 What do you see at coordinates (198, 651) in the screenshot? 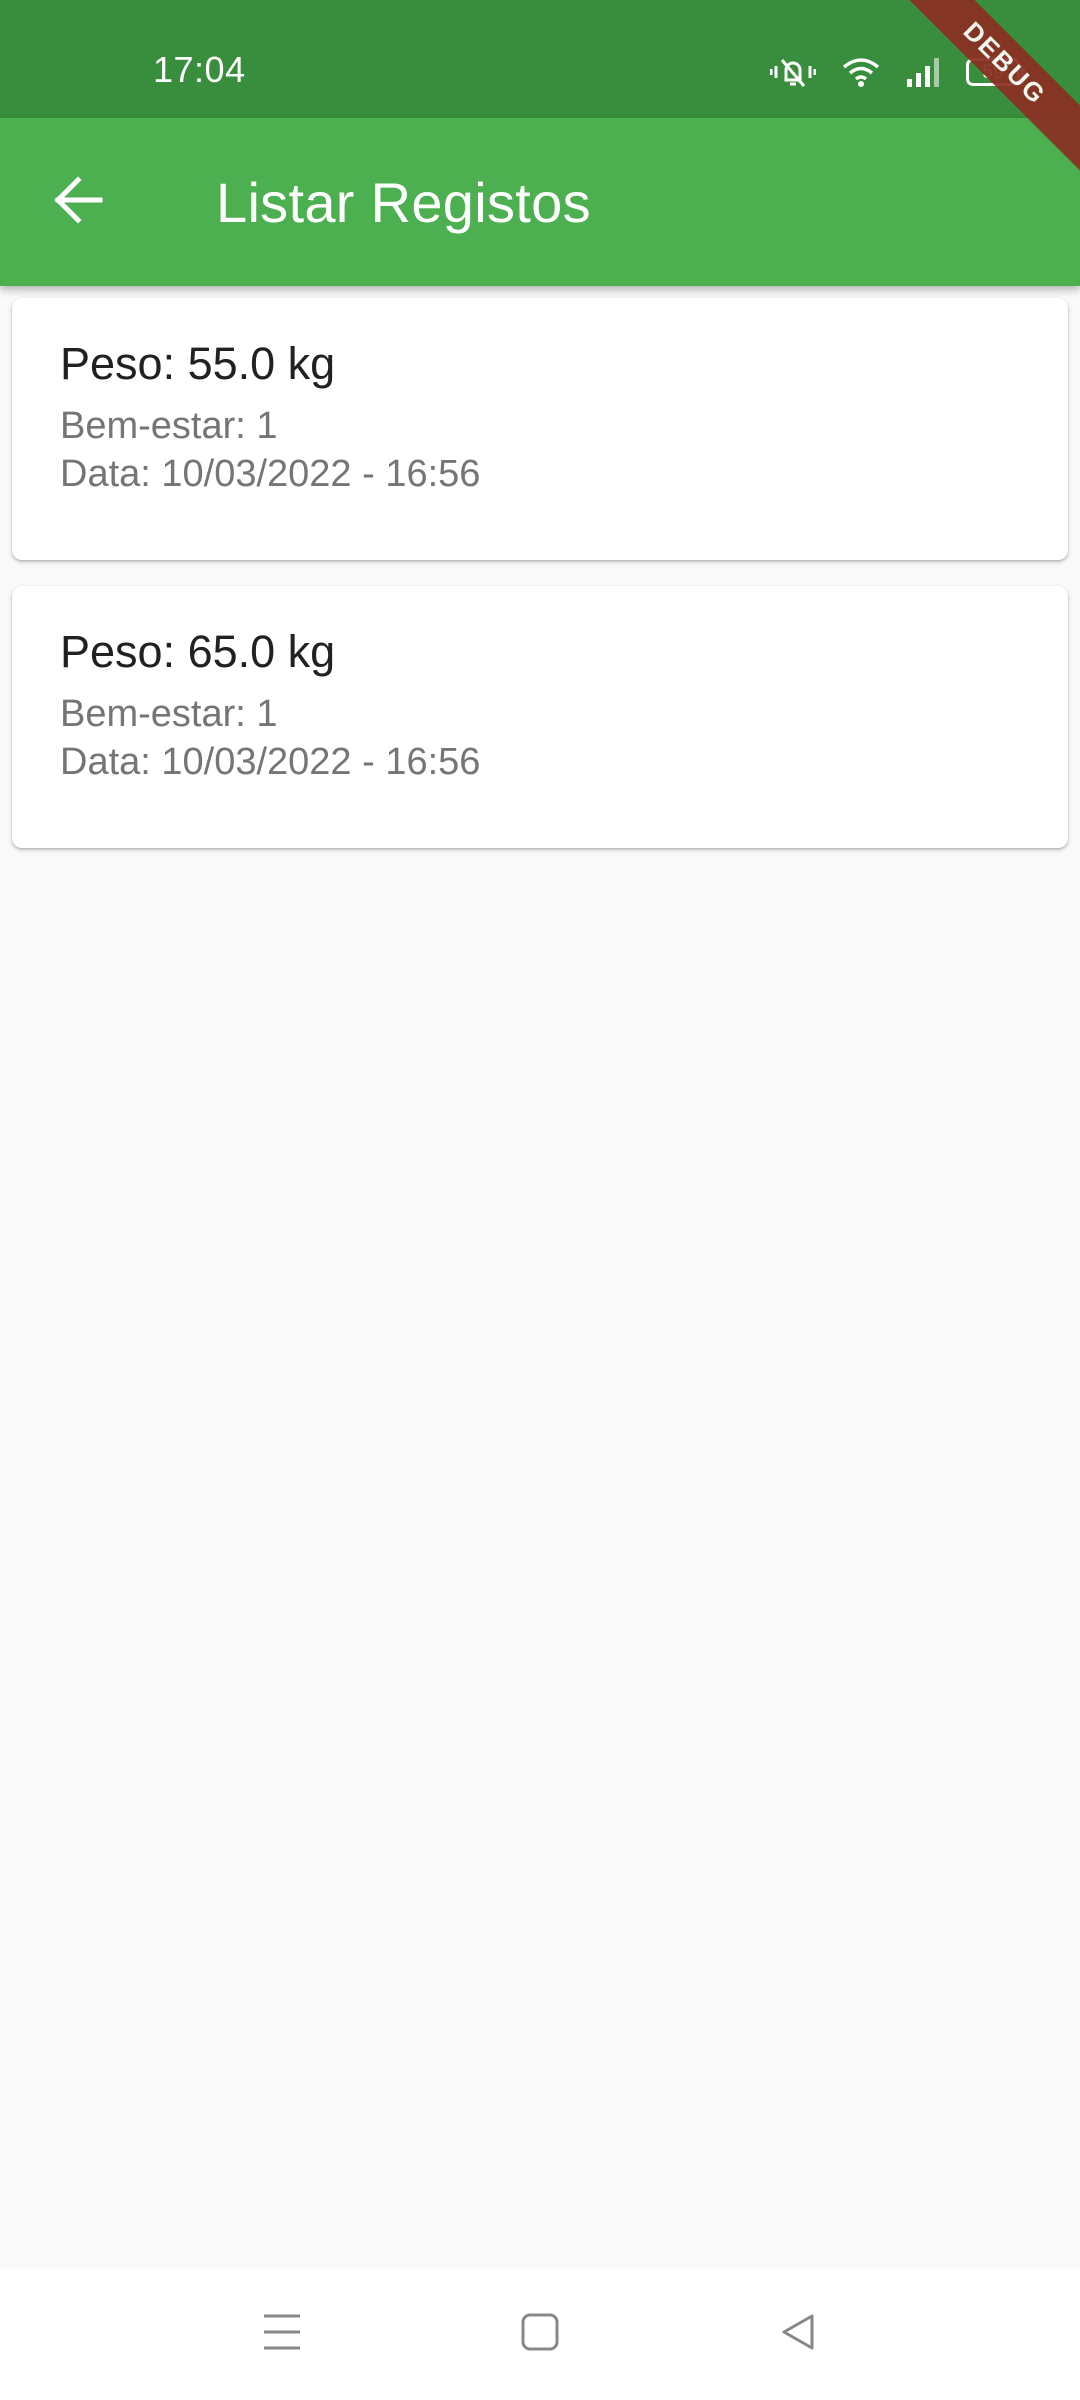
I see `record-weight: Peso: 65.0 kg` at bounding box center [198, 651].